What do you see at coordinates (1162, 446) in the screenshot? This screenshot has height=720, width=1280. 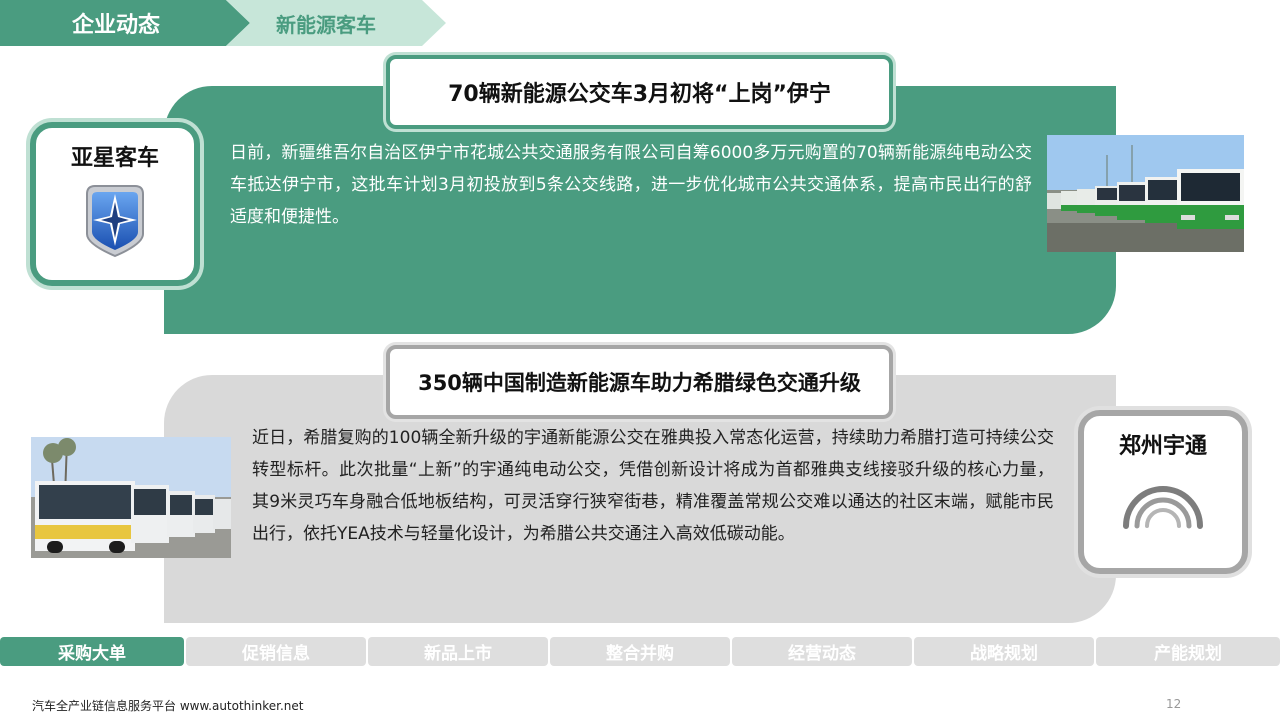 I see `brand-name: 郑州宇通` at bounding box center [1162, 446].